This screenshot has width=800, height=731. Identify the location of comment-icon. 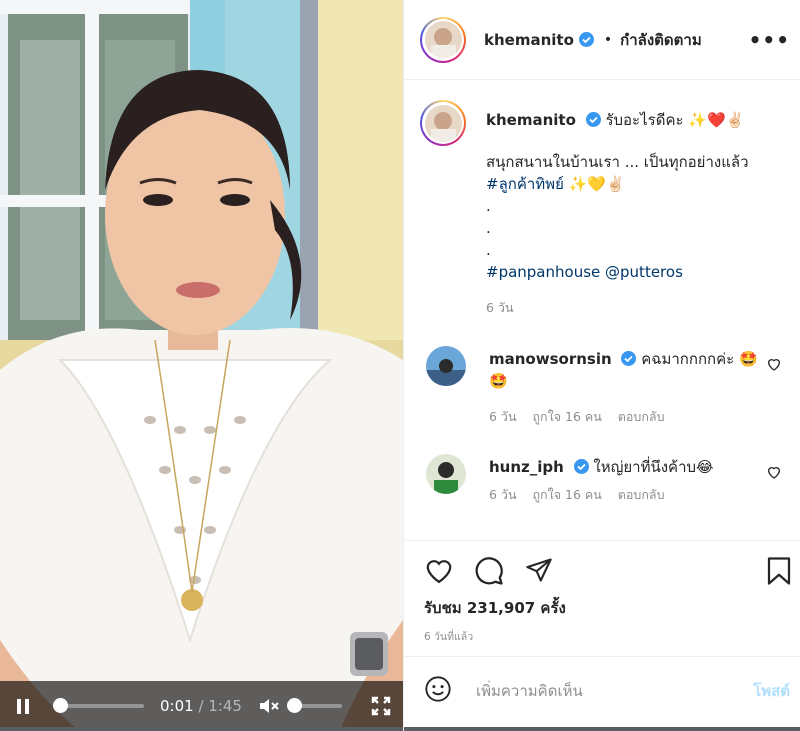
(489, 573).